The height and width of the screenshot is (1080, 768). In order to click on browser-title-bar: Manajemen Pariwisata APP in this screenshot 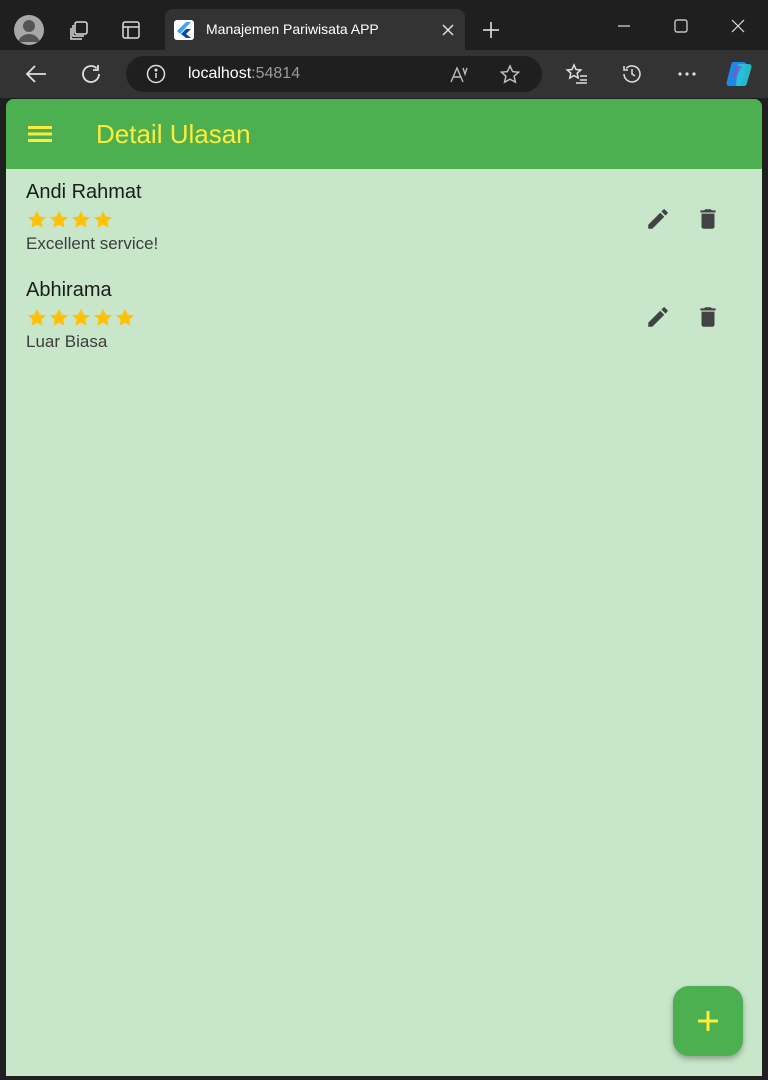, I will do `click(384, 25)`.